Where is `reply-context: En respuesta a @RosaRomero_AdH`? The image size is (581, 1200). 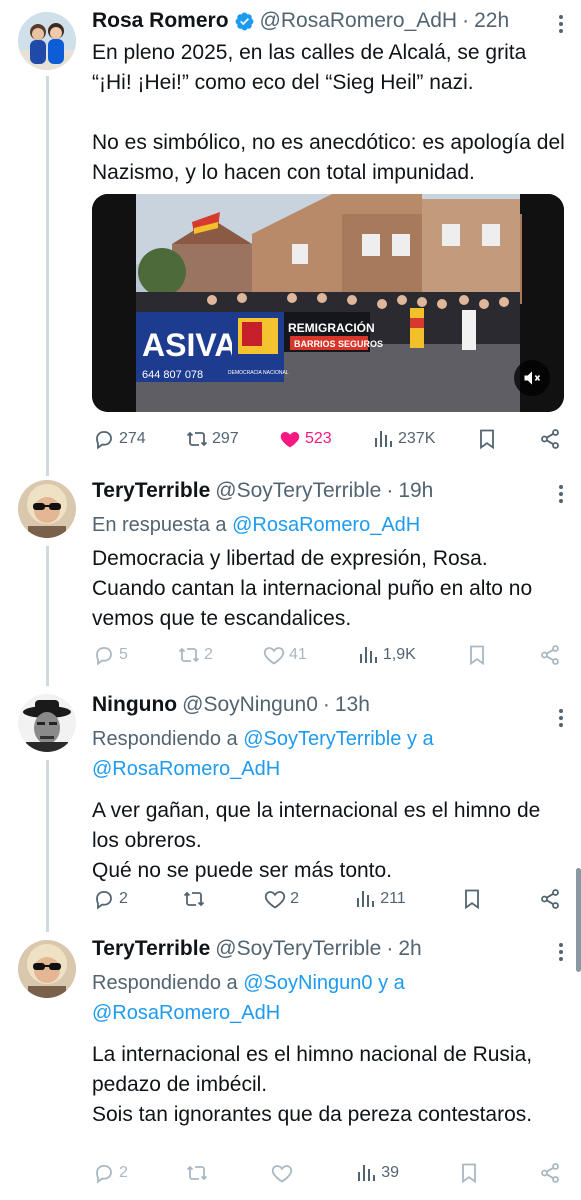
reply-context: En respuesta a @RosaRomero_AdH is located at coordinates (329, 525).